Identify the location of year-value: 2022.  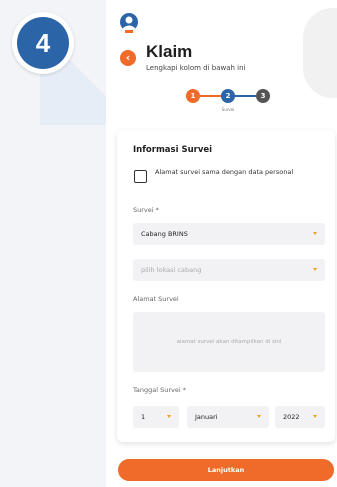
(291, 417).